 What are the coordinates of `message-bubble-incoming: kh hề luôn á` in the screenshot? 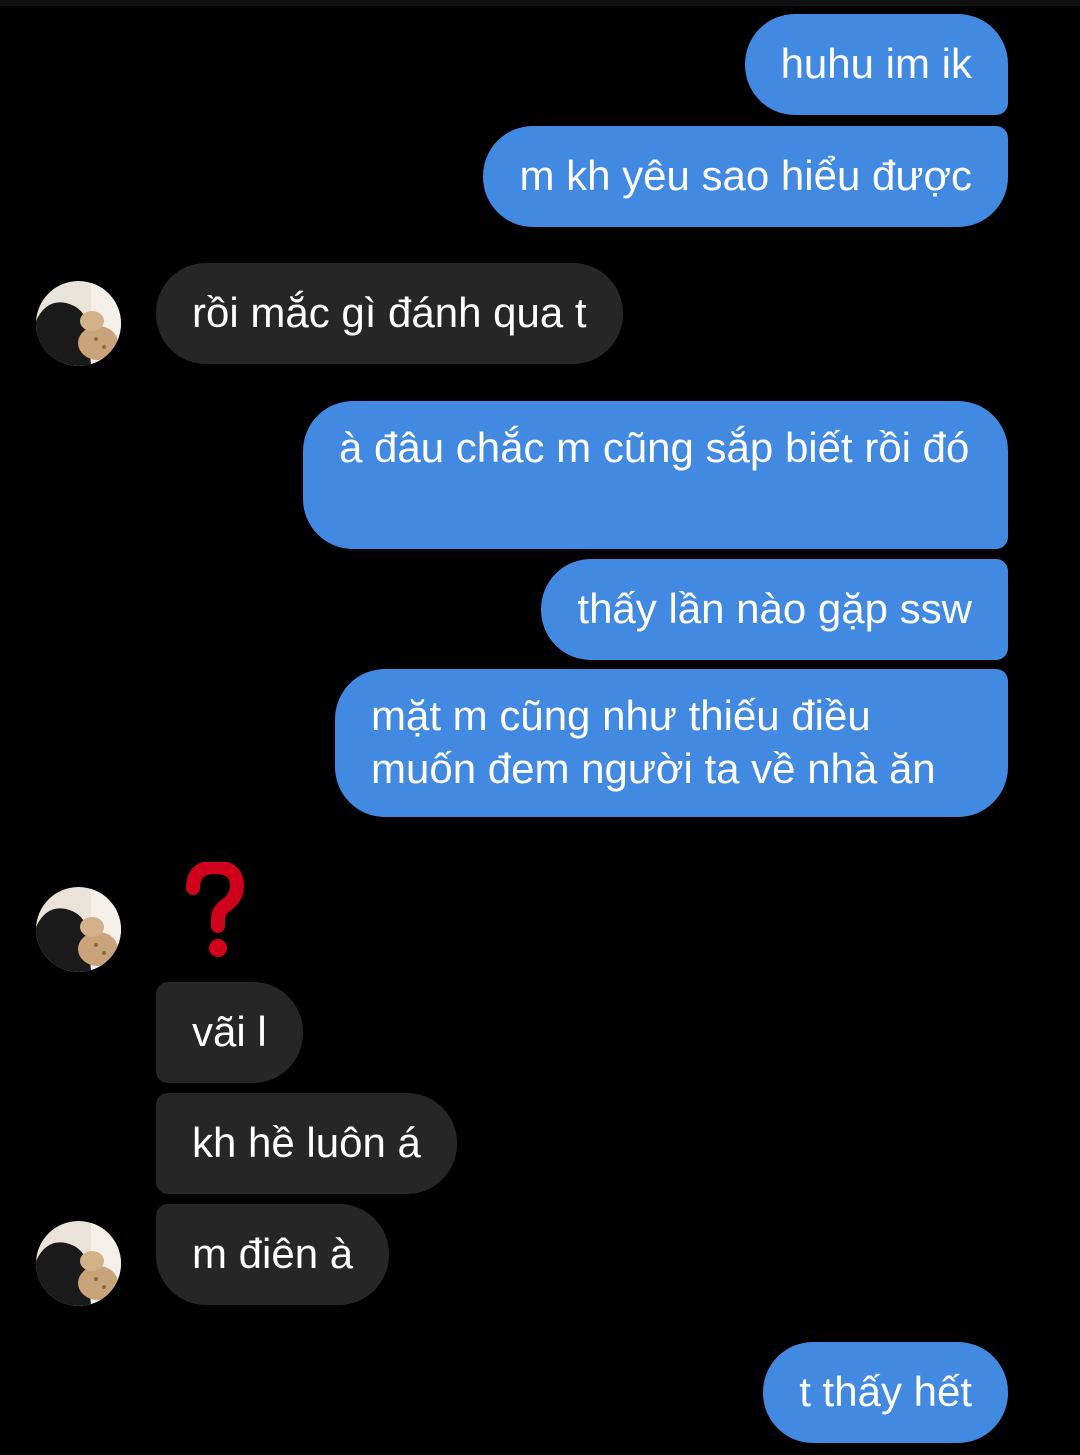 It's located at (306, 1143).